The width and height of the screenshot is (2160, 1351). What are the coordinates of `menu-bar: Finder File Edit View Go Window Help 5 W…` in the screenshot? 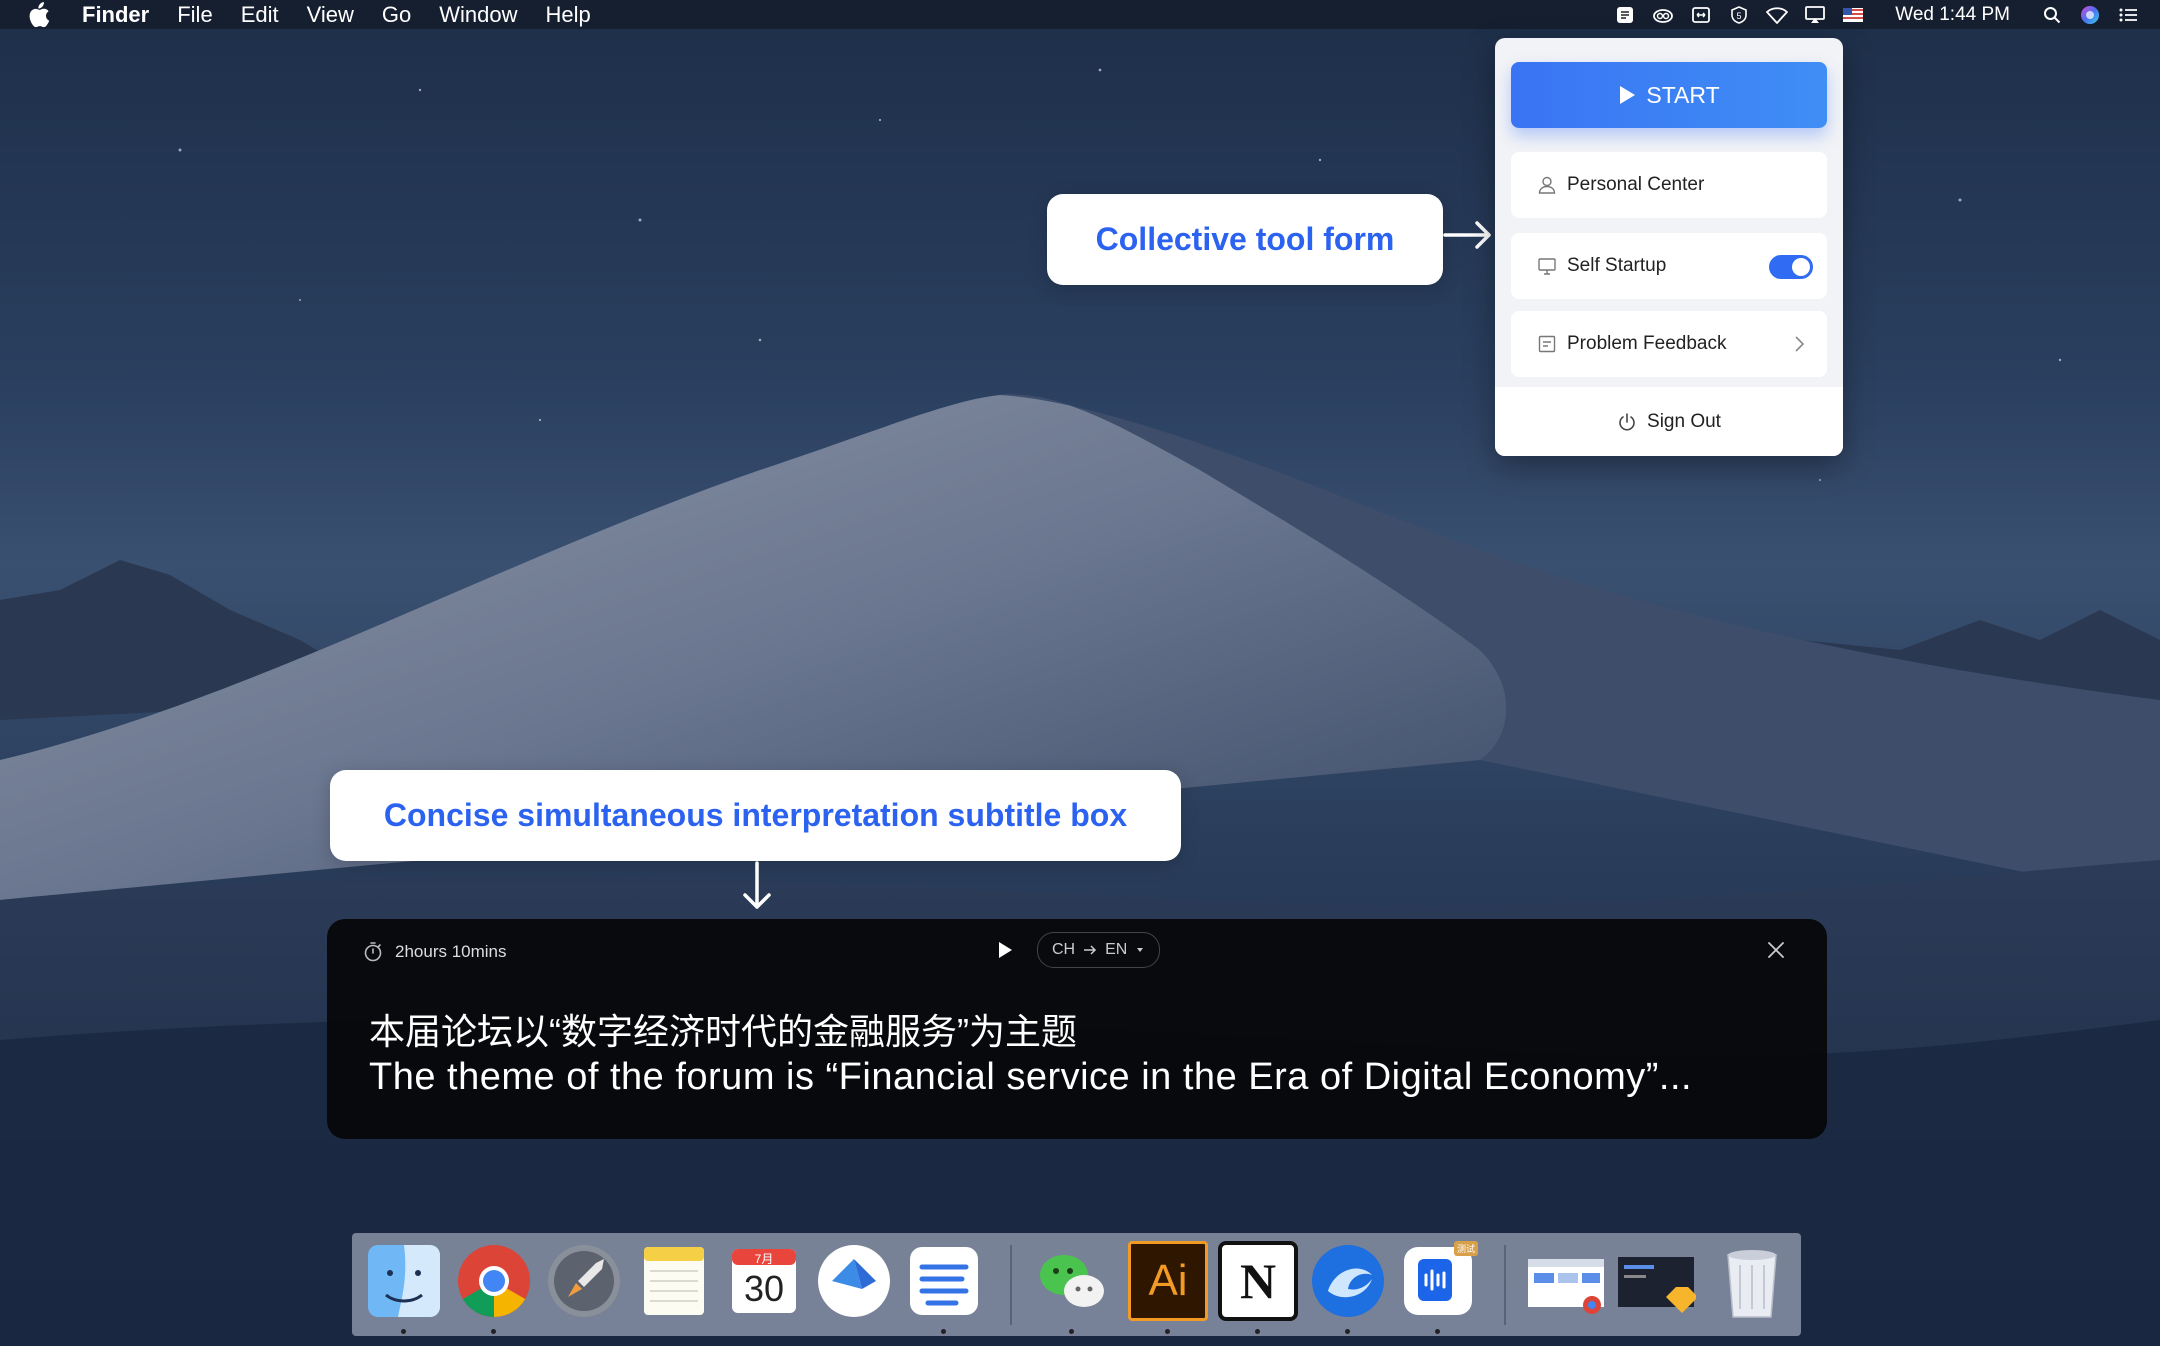 It's located at (1080, 14).